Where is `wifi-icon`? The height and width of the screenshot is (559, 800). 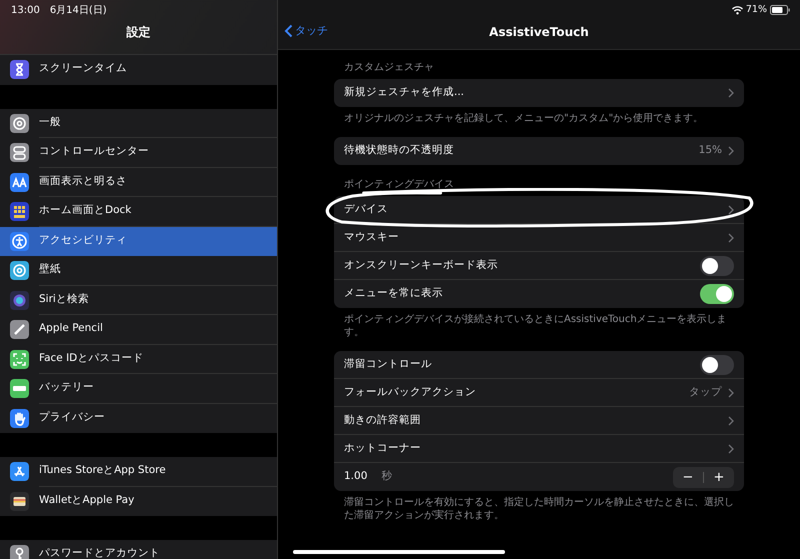
wifi-icon is located at coordinates (737, 10).